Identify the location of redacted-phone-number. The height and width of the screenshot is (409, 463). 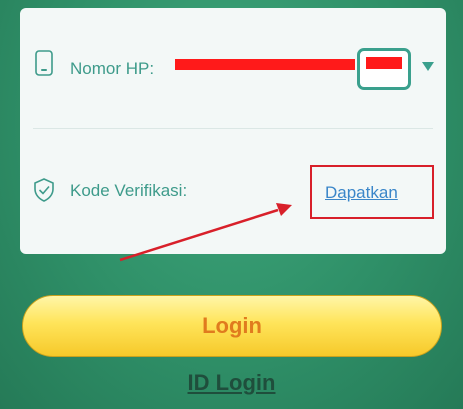
(265, 64).